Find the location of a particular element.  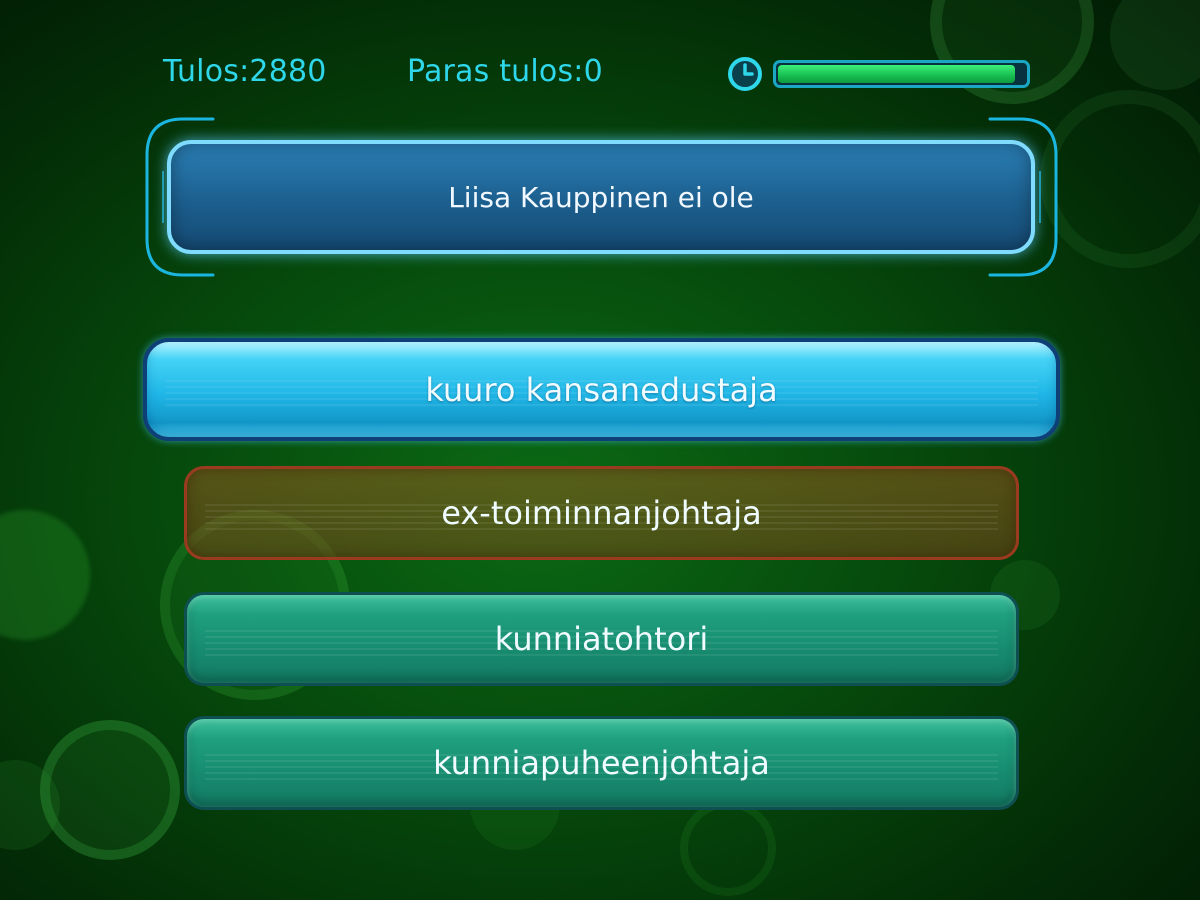

answer-label: kuuro kansanedustaja is located at coordinates (601, 389).